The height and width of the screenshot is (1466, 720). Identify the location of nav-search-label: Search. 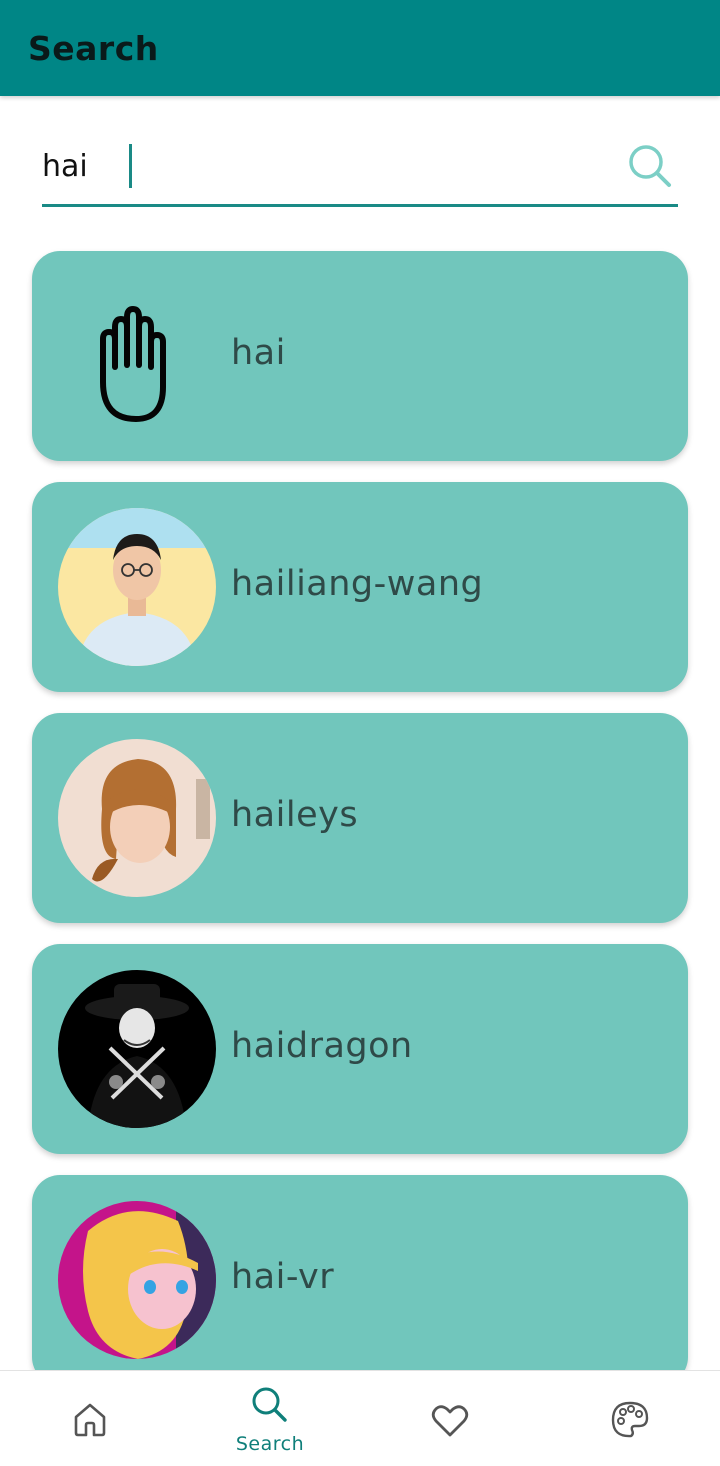
(270, 1444).